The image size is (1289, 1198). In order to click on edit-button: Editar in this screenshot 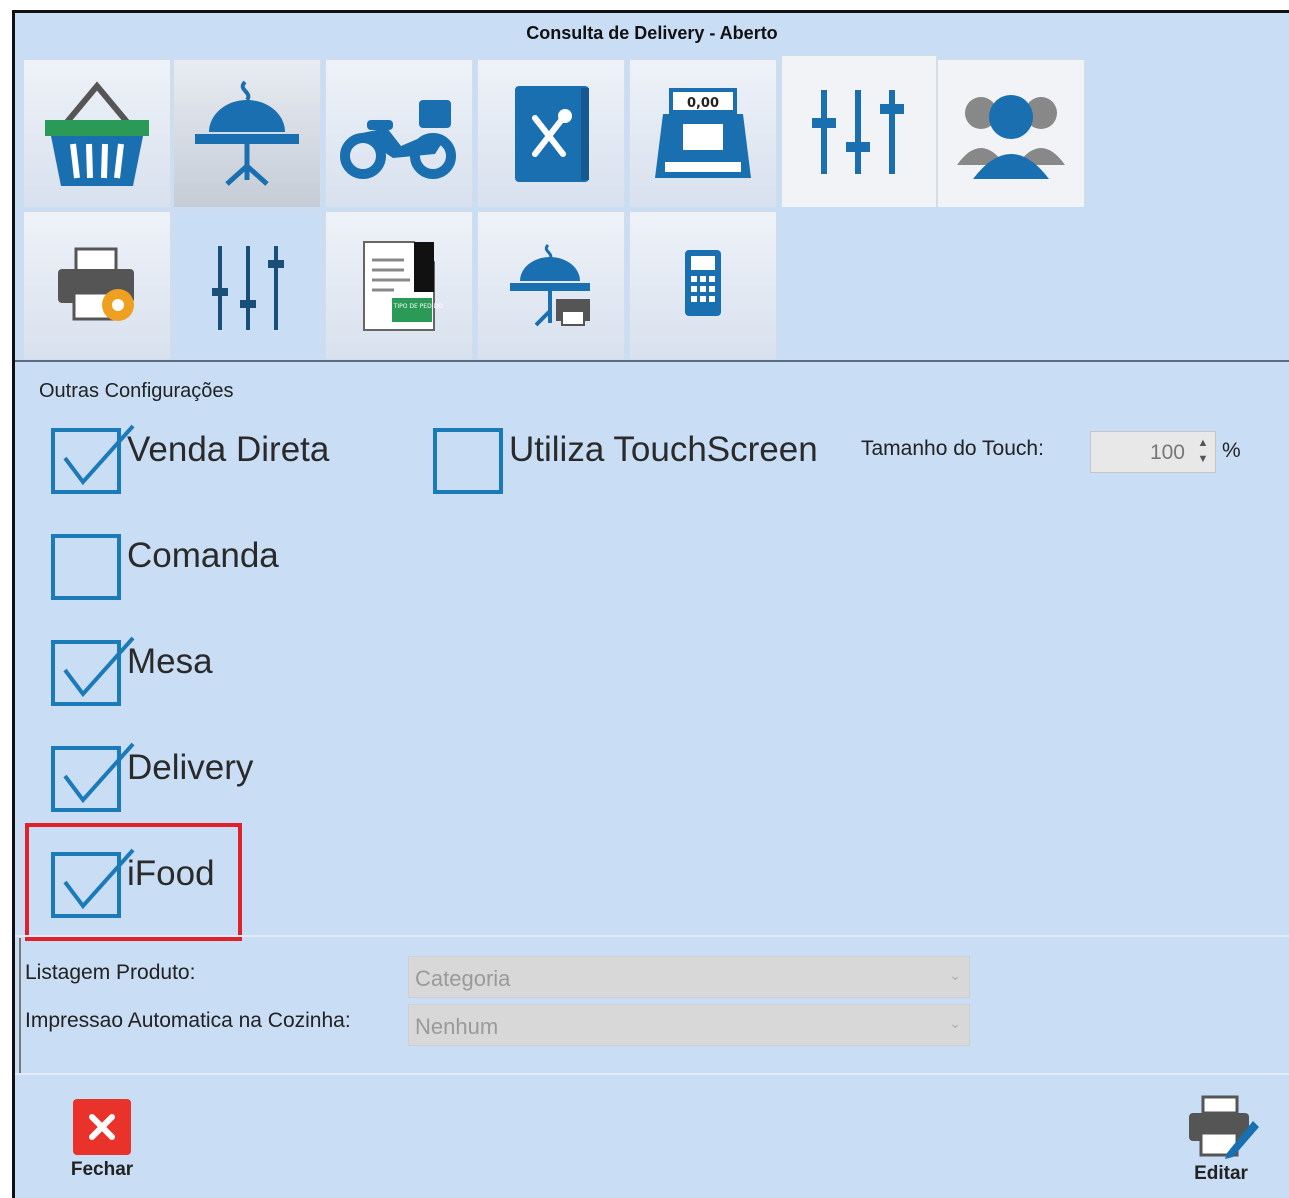, I will do `click(1221, 1140)`.